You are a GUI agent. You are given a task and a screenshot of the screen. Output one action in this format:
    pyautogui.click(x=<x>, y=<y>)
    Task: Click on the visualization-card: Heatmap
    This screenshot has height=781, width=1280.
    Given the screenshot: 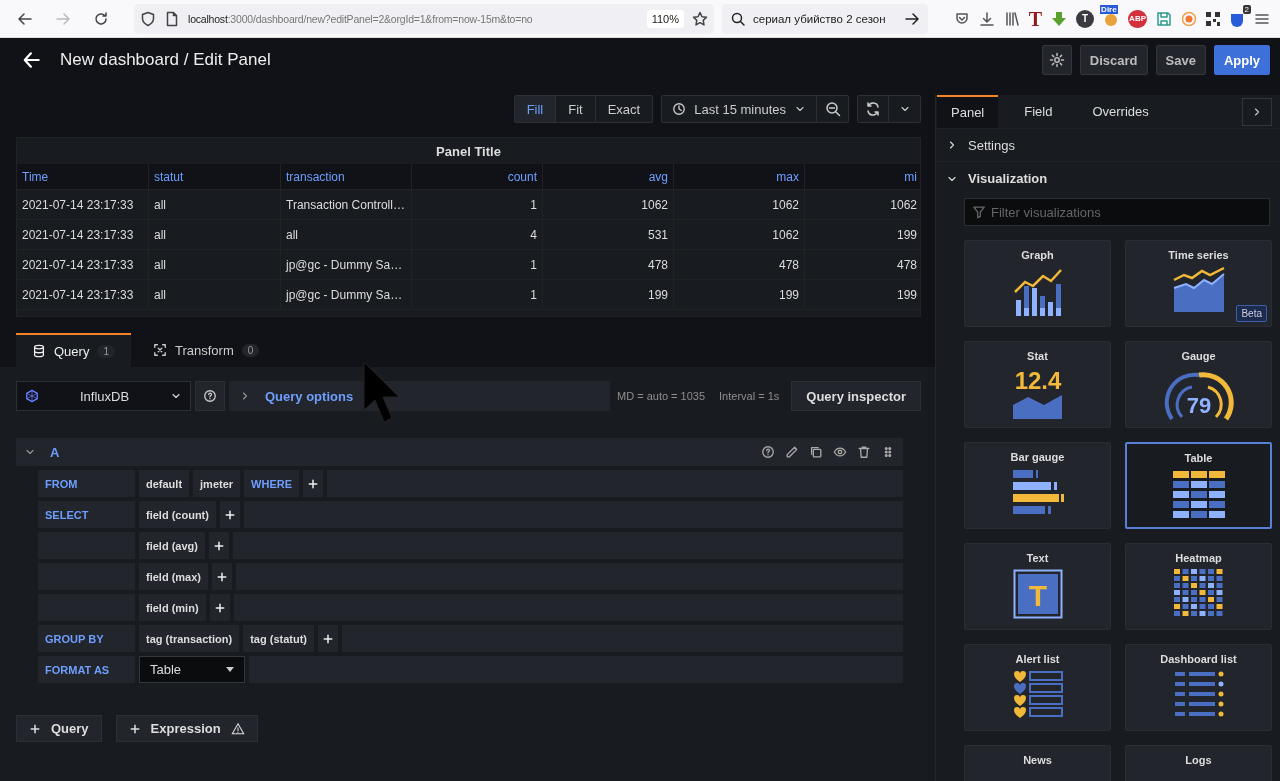 What is the action you would take?
    pyautogui.click(x=1198, y=586)
    